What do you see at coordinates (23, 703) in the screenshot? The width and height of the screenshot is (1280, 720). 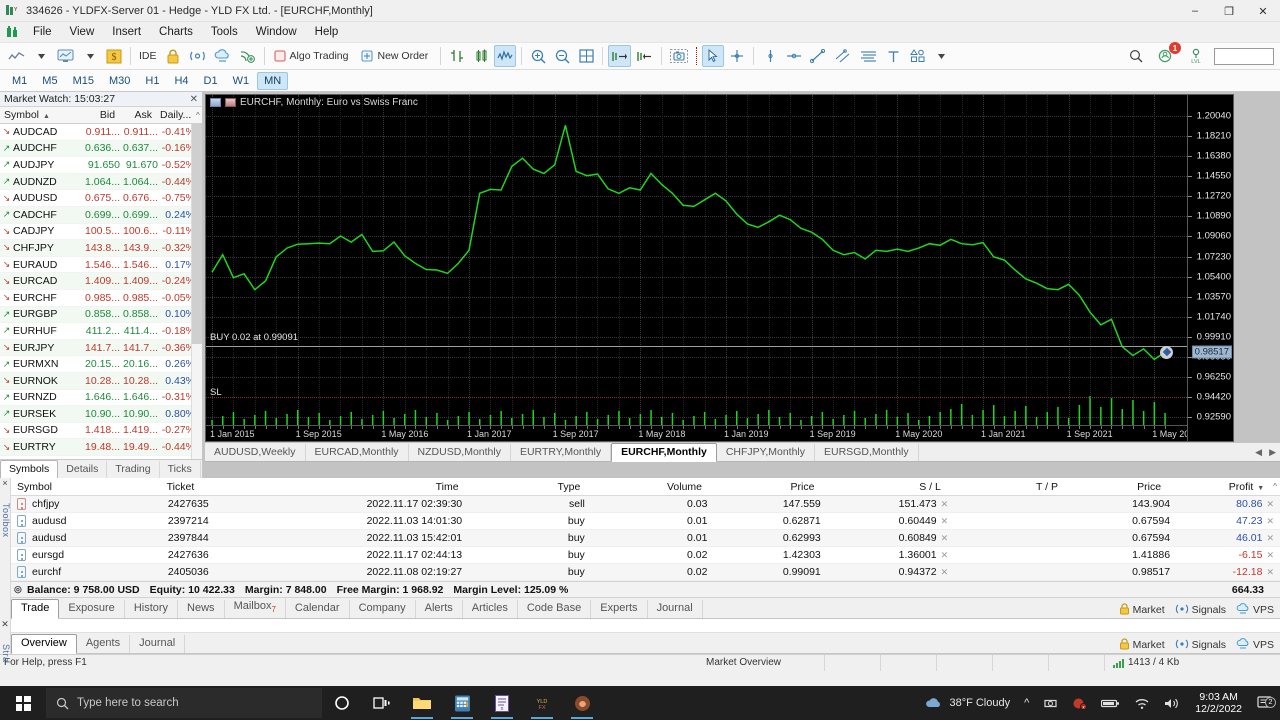 I see `start-button` at bounding box center [23, 703].